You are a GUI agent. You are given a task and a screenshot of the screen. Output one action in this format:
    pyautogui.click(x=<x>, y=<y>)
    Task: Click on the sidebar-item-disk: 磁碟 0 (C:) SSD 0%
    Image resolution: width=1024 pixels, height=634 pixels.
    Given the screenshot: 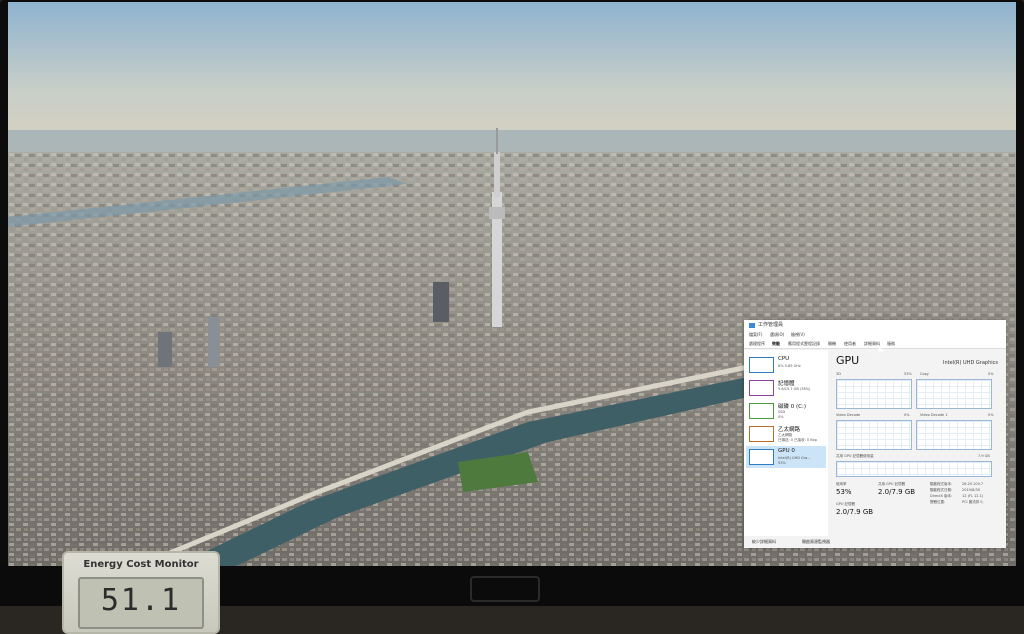 What is the action you would take?
    pyautogui.click(x=786, y=411)
    